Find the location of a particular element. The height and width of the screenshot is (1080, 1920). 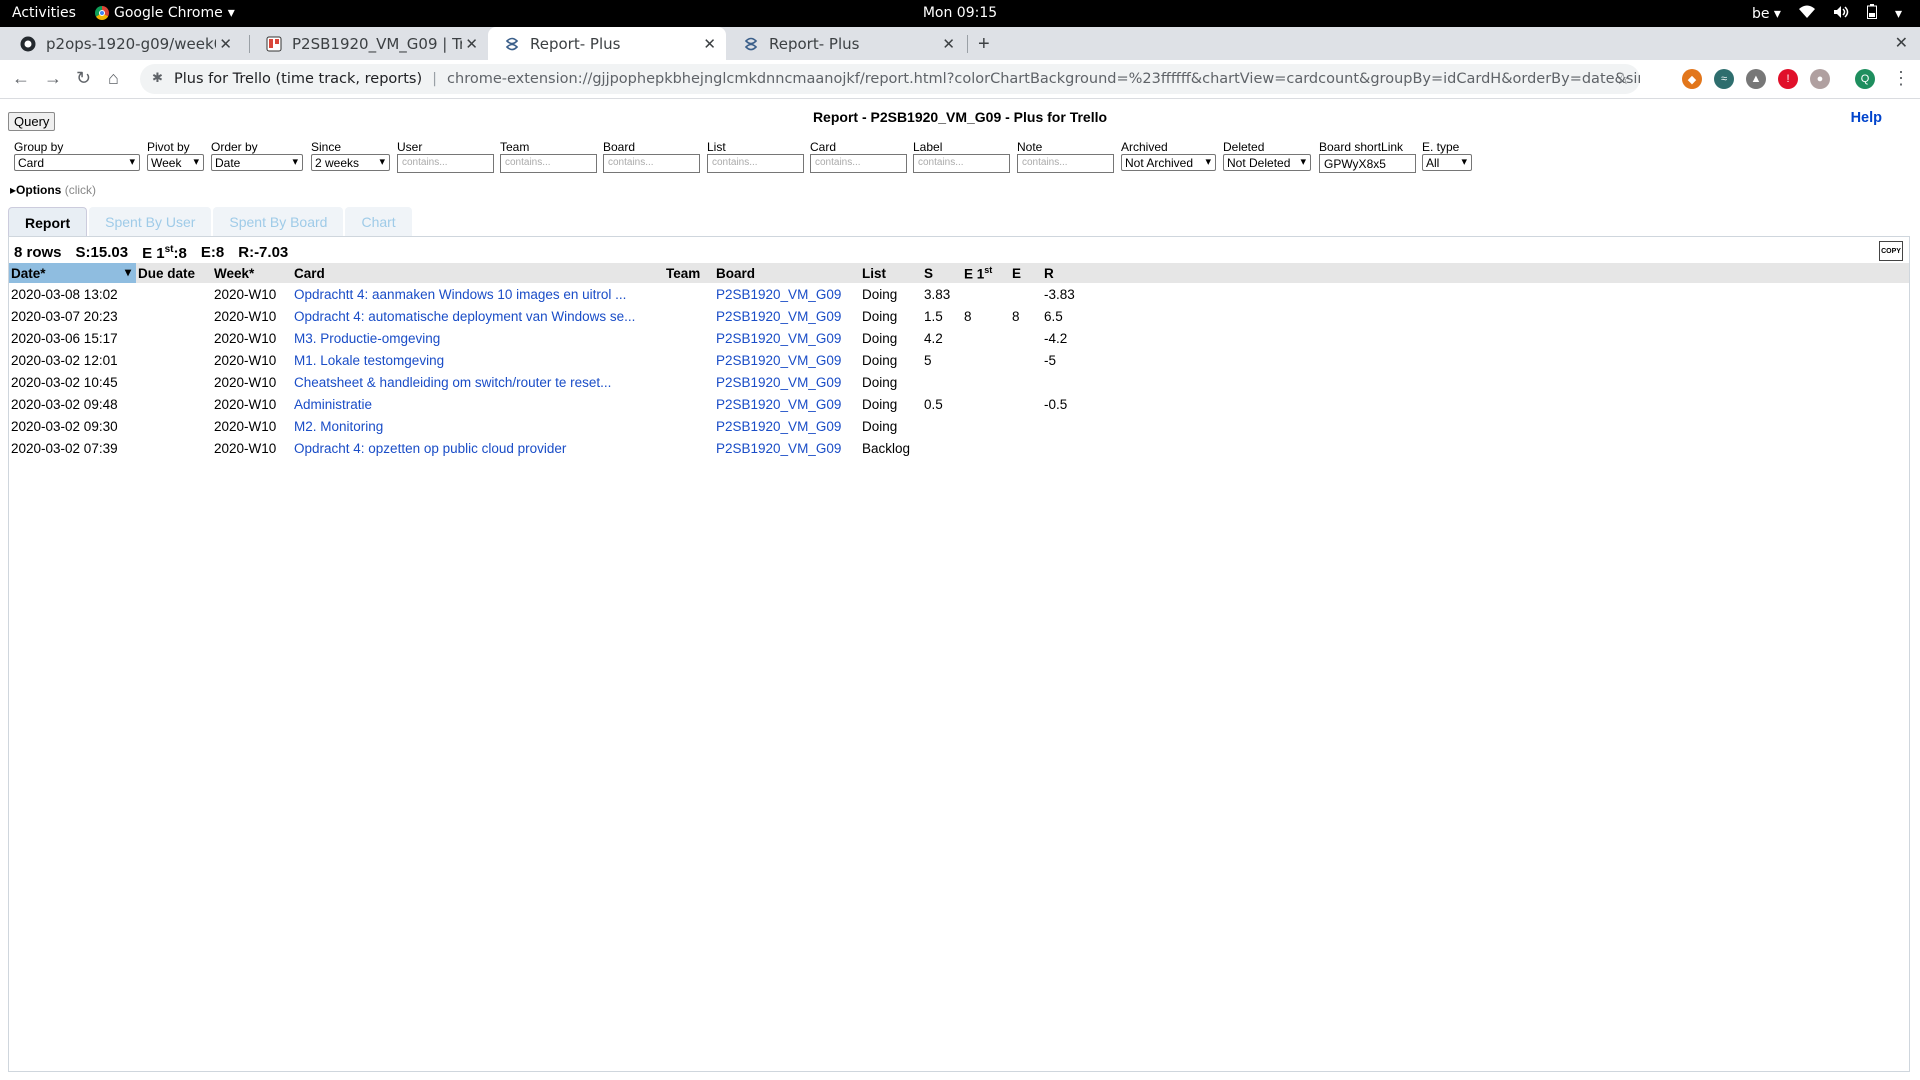

cell-e1 is located at coordinates (986, 294).